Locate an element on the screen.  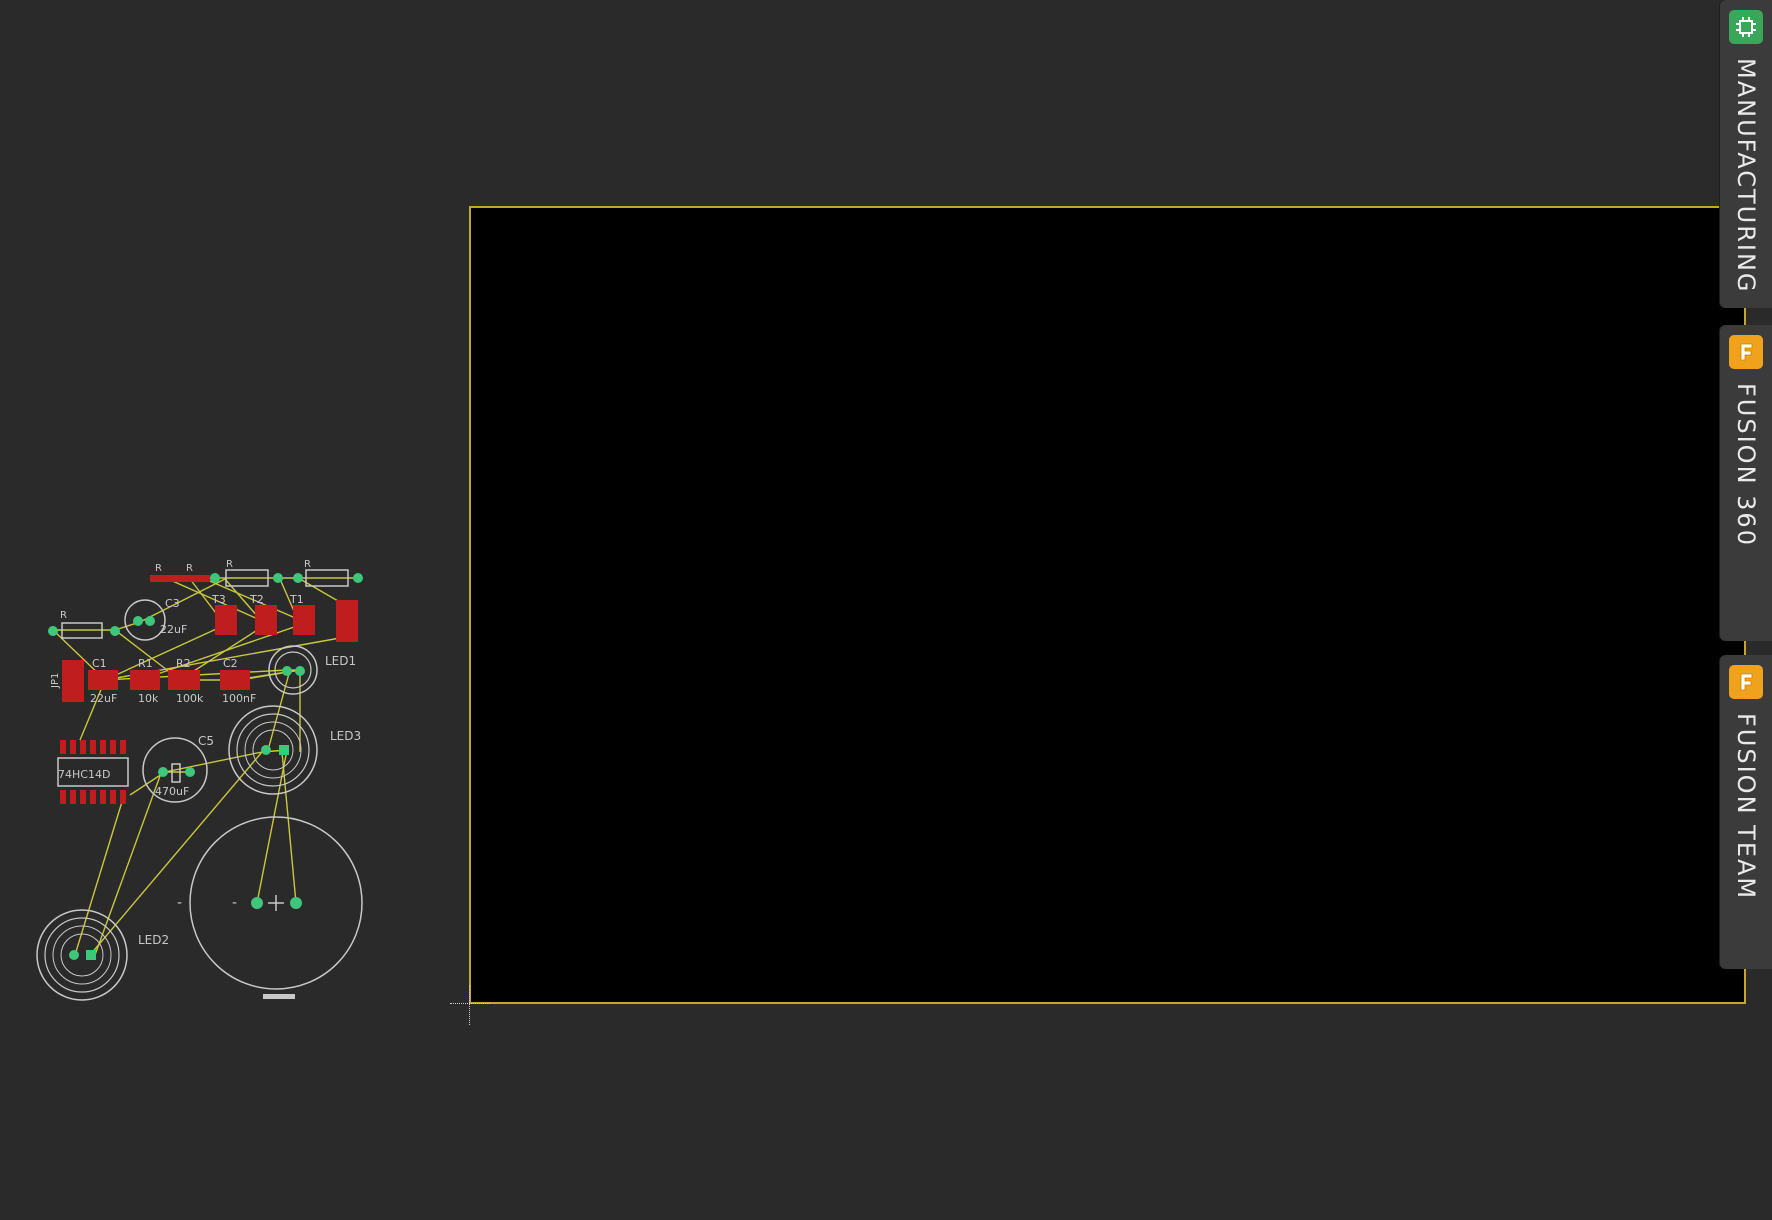
label-r-top3: R is located at coordinates (229, 564).